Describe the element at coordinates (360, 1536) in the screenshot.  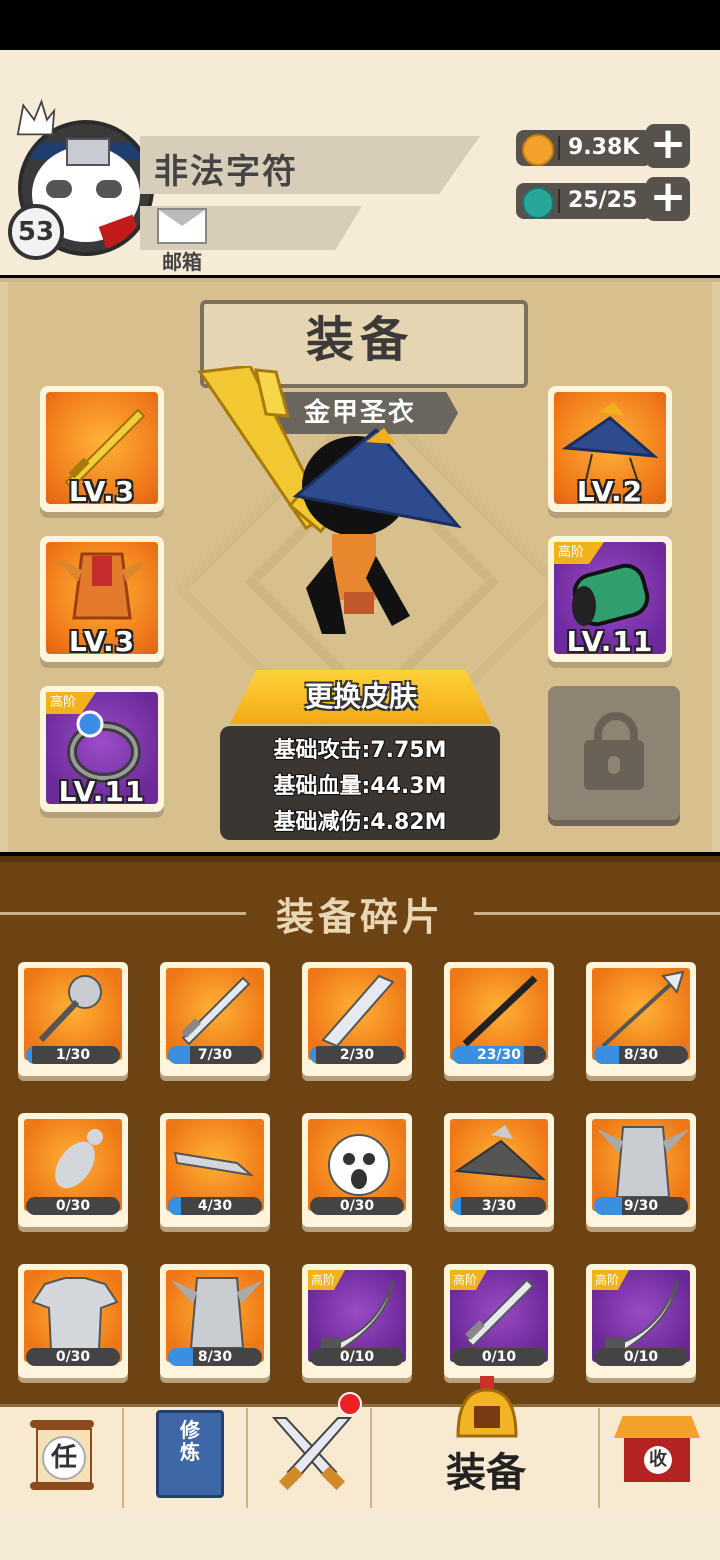
I see `bottom-safe-area` at that location.